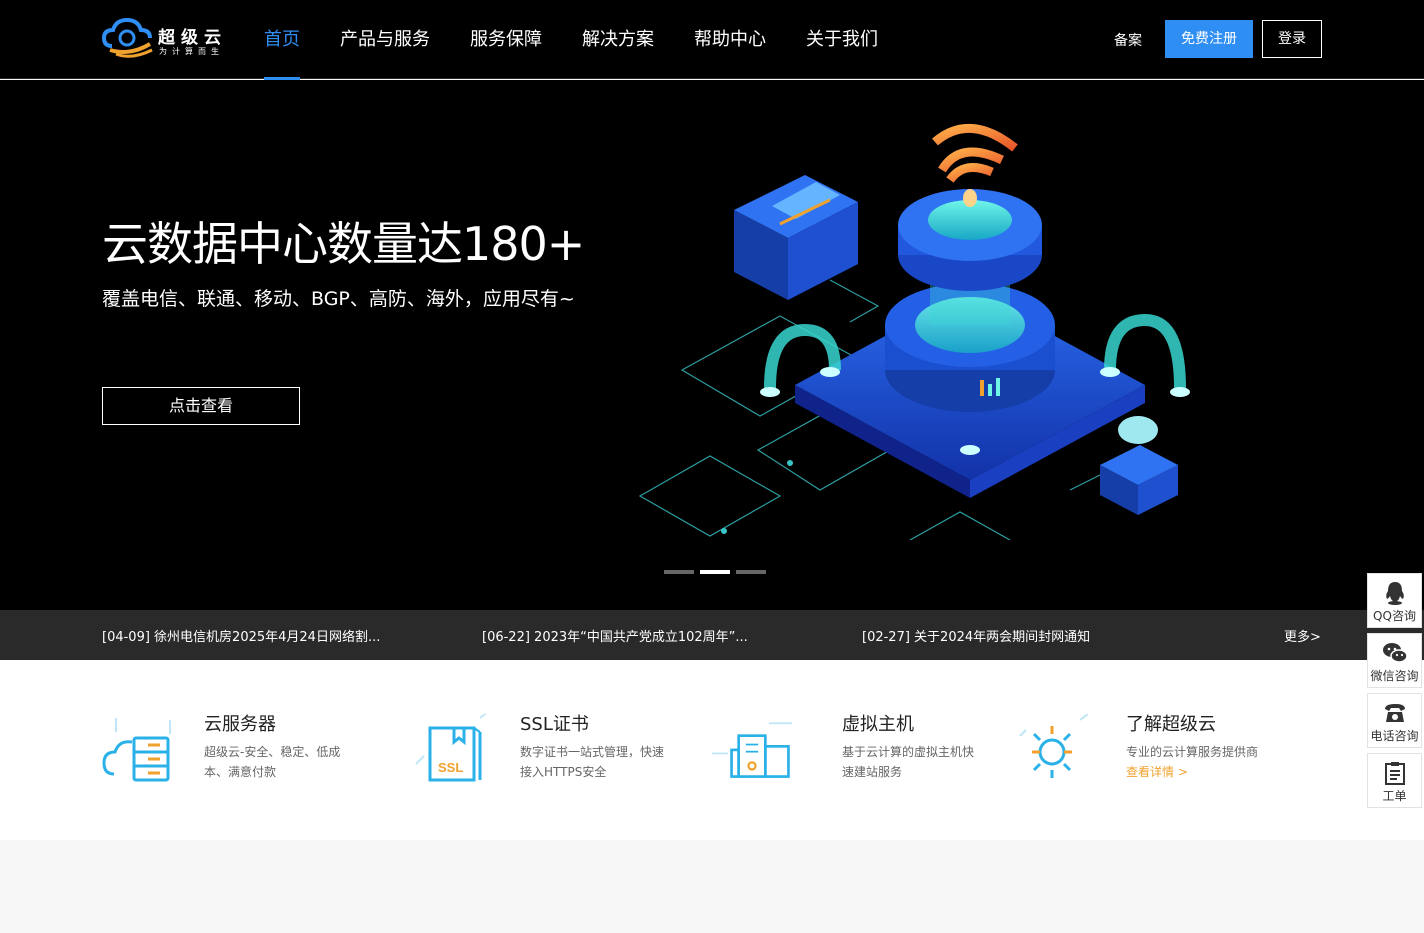  Describe the element at coordinates (1394, 616) in the screenshot. I see `sidebar-qq-label: QQ咨询` at that location.